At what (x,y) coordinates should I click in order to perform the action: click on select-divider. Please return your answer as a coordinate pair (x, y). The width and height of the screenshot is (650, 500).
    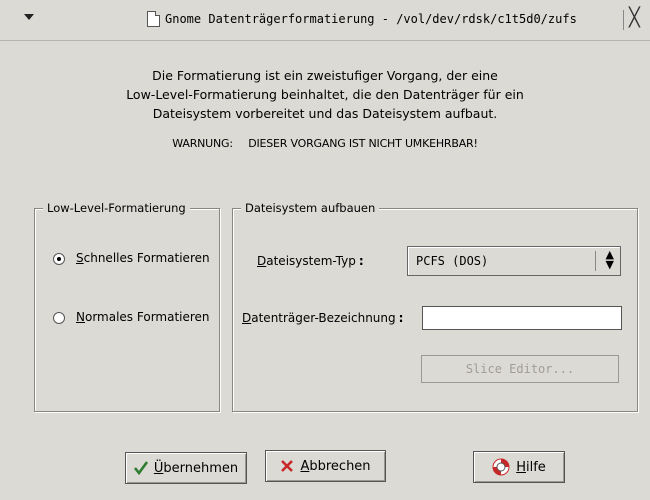
    Looking at the image, I should click on (595, 261).